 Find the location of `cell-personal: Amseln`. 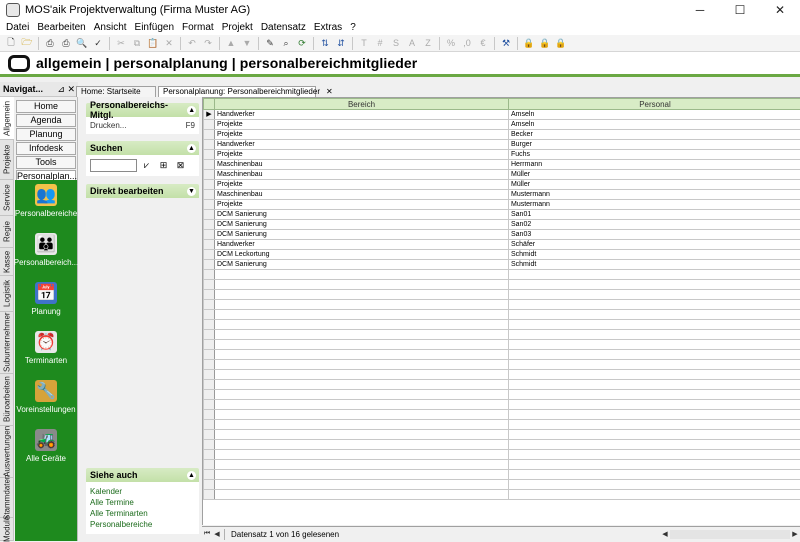

cell-personal: Amseln is located at coordinates (654, 125).